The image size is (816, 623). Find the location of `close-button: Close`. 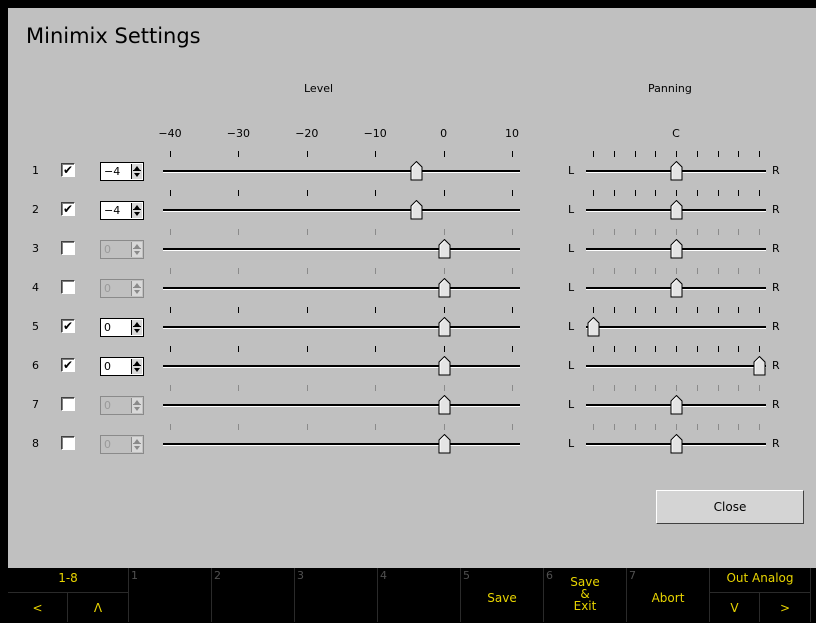

close-button: Close is located at coordinates (730, 507).